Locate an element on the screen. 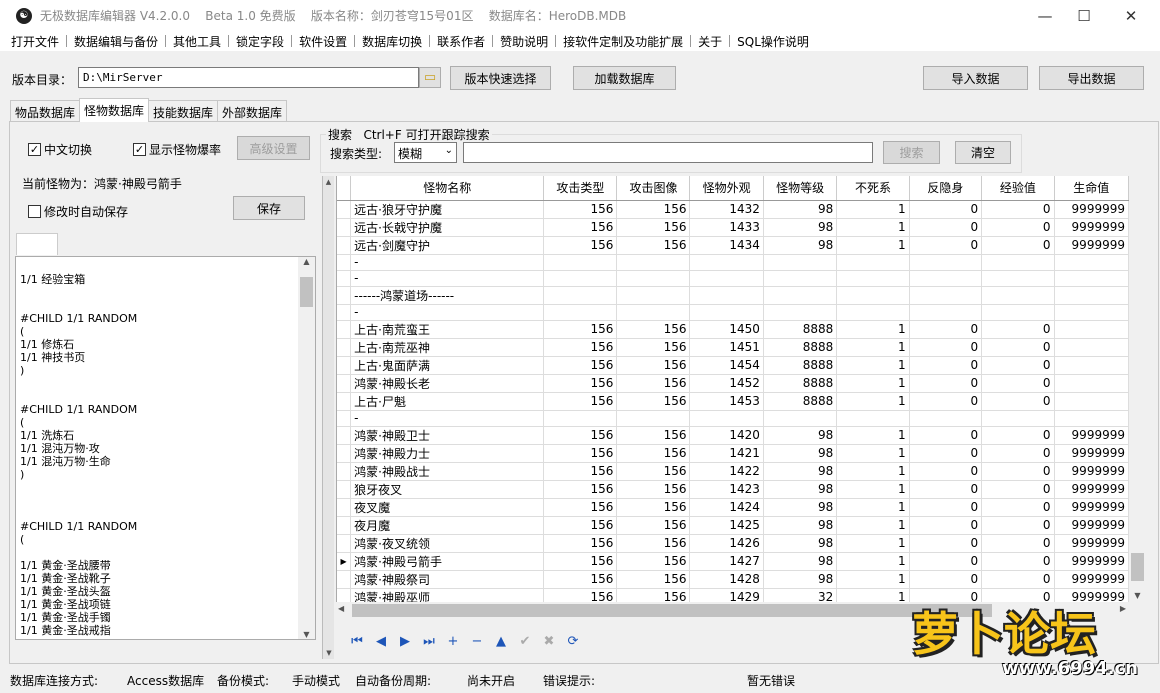  row-indicator: ▶ is located at coordinates (344, 561).